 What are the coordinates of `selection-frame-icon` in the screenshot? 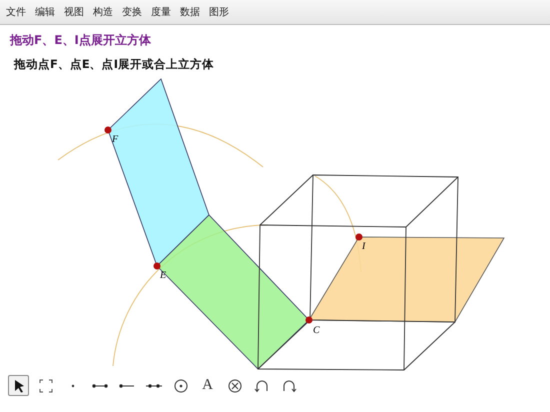 It's located at (46, 385).